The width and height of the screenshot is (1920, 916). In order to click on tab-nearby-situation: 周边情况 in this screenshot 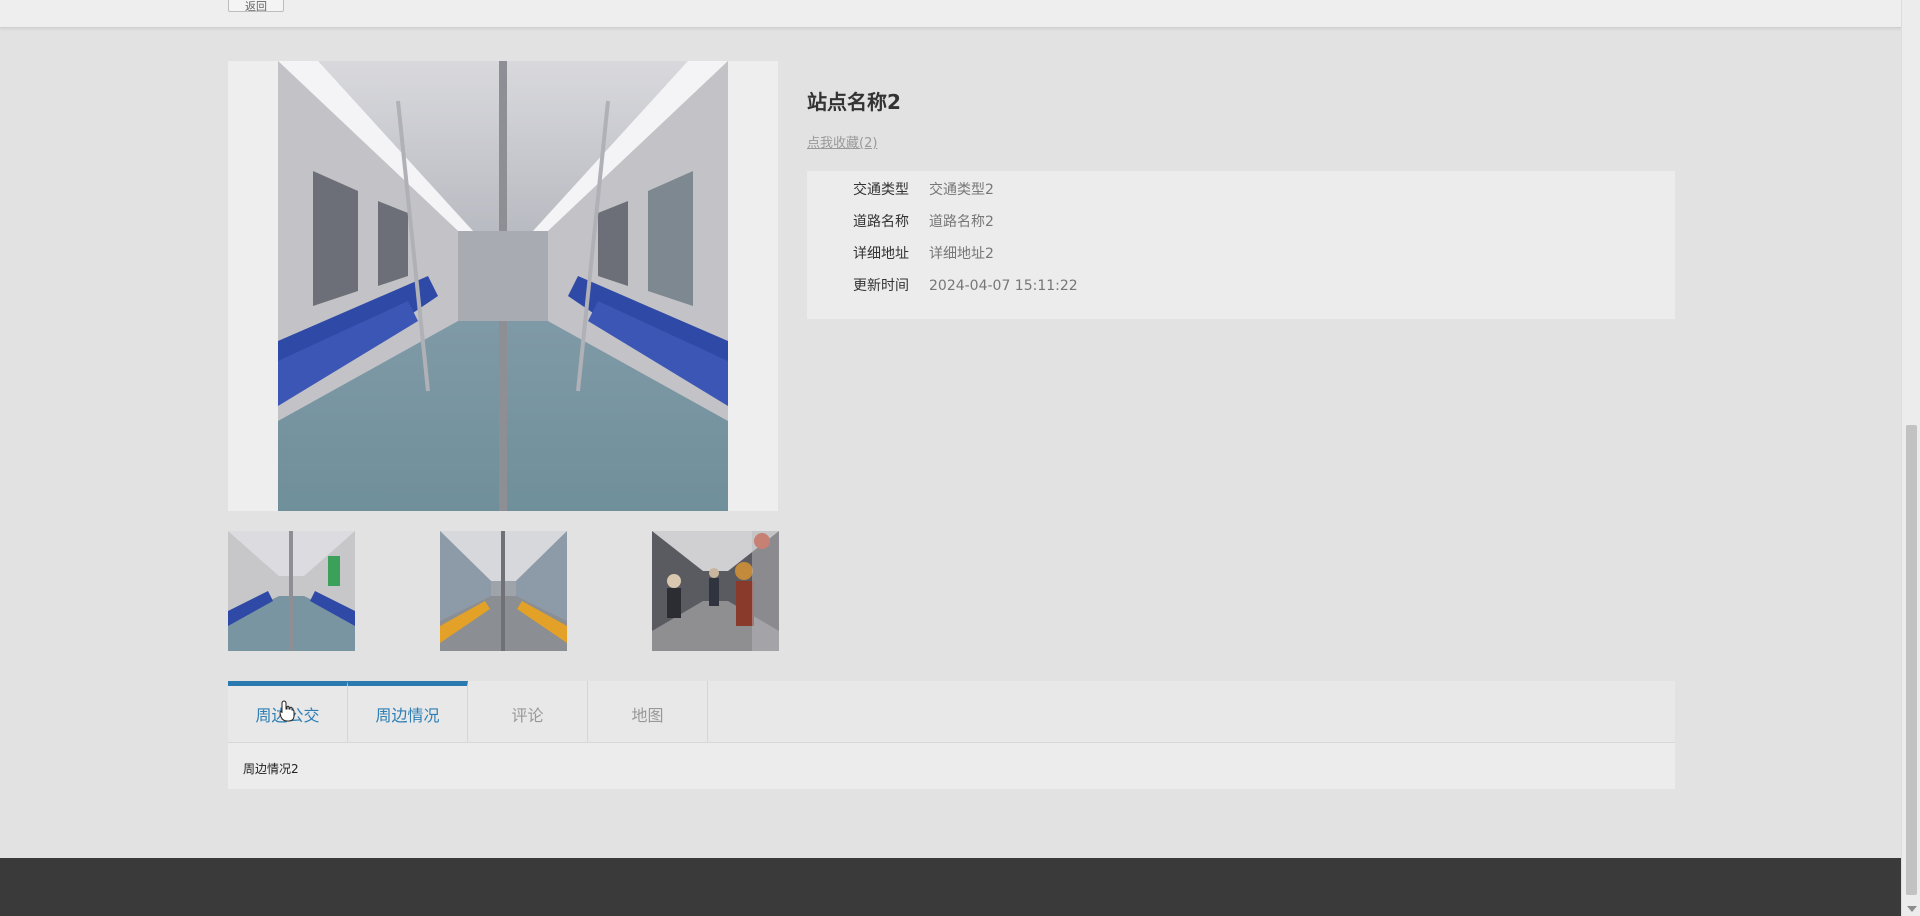, I will do `click(408, 712)`.